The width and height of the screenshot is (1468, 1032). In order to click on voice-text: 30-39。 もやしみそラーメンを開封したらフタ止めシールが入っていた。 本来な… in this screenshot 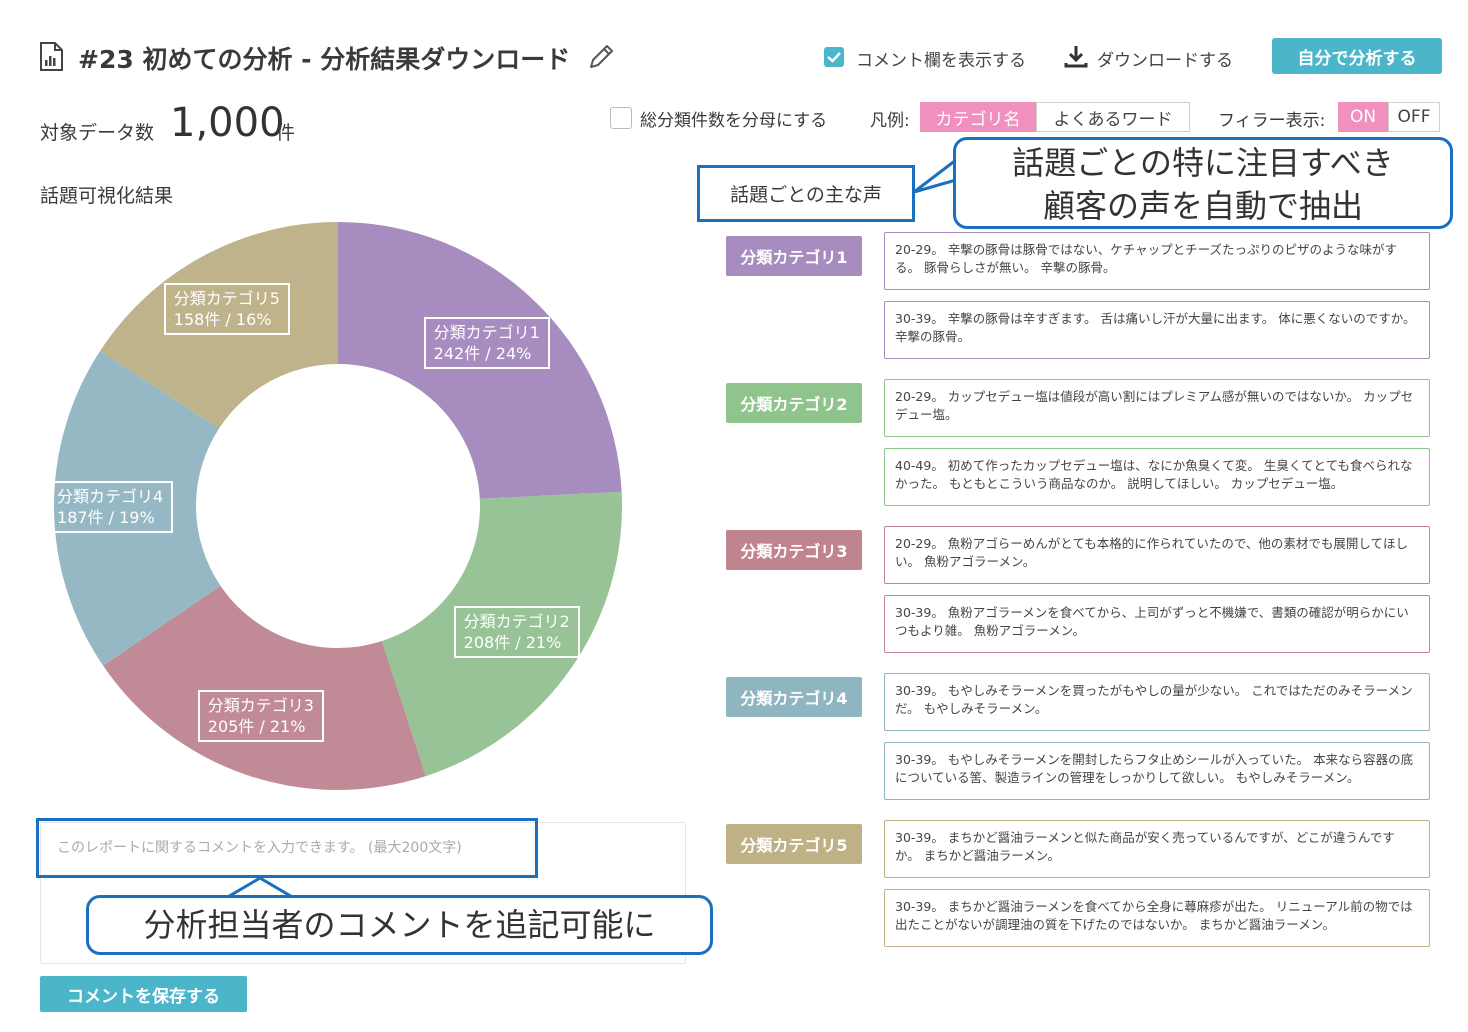, I will do `click(1154, 768)`.